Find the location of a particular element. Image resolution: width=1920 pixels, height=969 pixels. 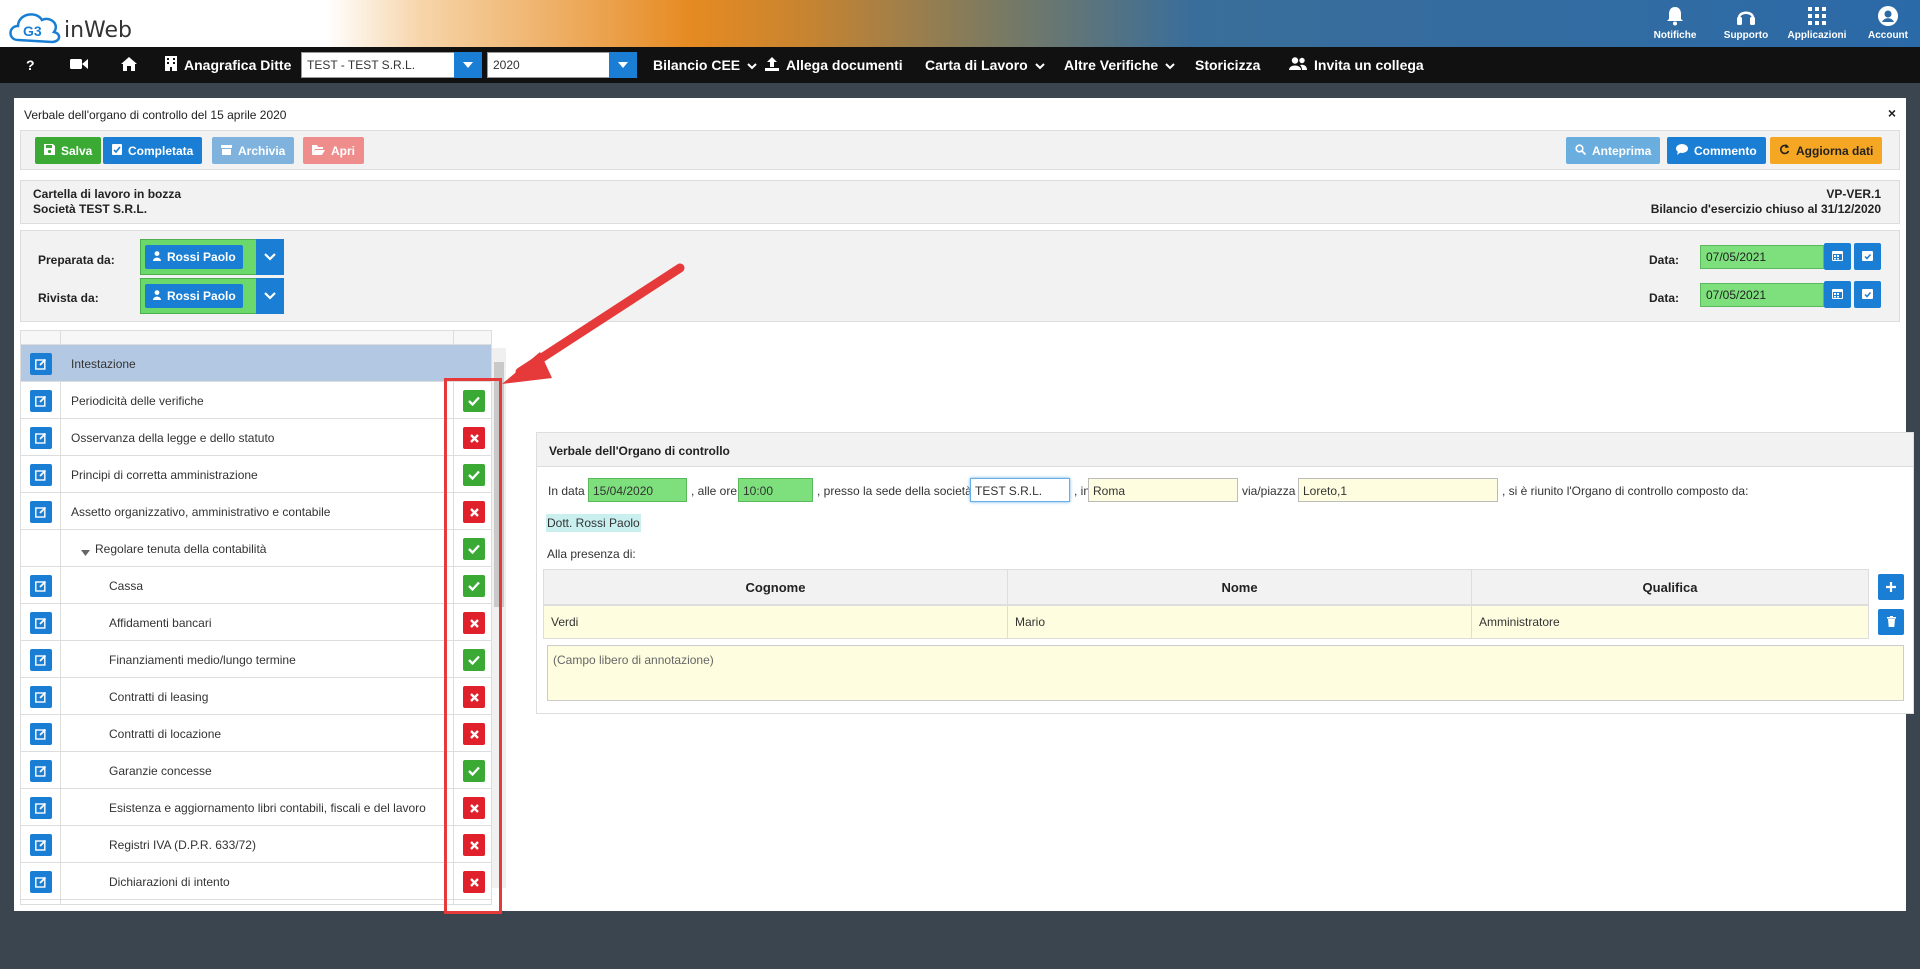

delete-row-button is located at coordinates (1891, 622).